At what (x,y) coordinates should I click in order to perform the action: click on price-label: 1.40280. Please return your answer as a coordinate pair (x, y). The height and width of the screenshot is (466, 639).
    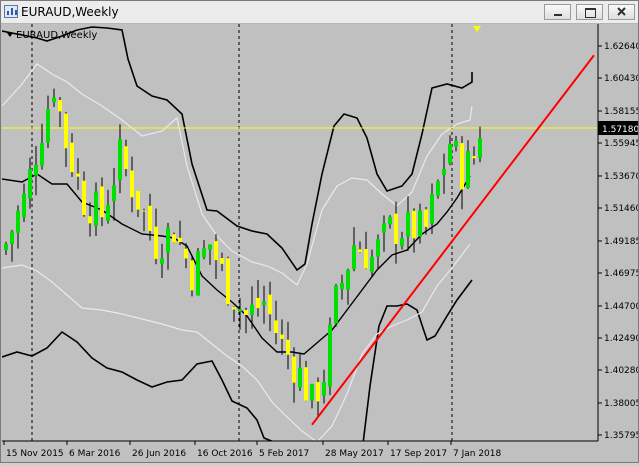
    Looking at the image, I should click on (621, 371).